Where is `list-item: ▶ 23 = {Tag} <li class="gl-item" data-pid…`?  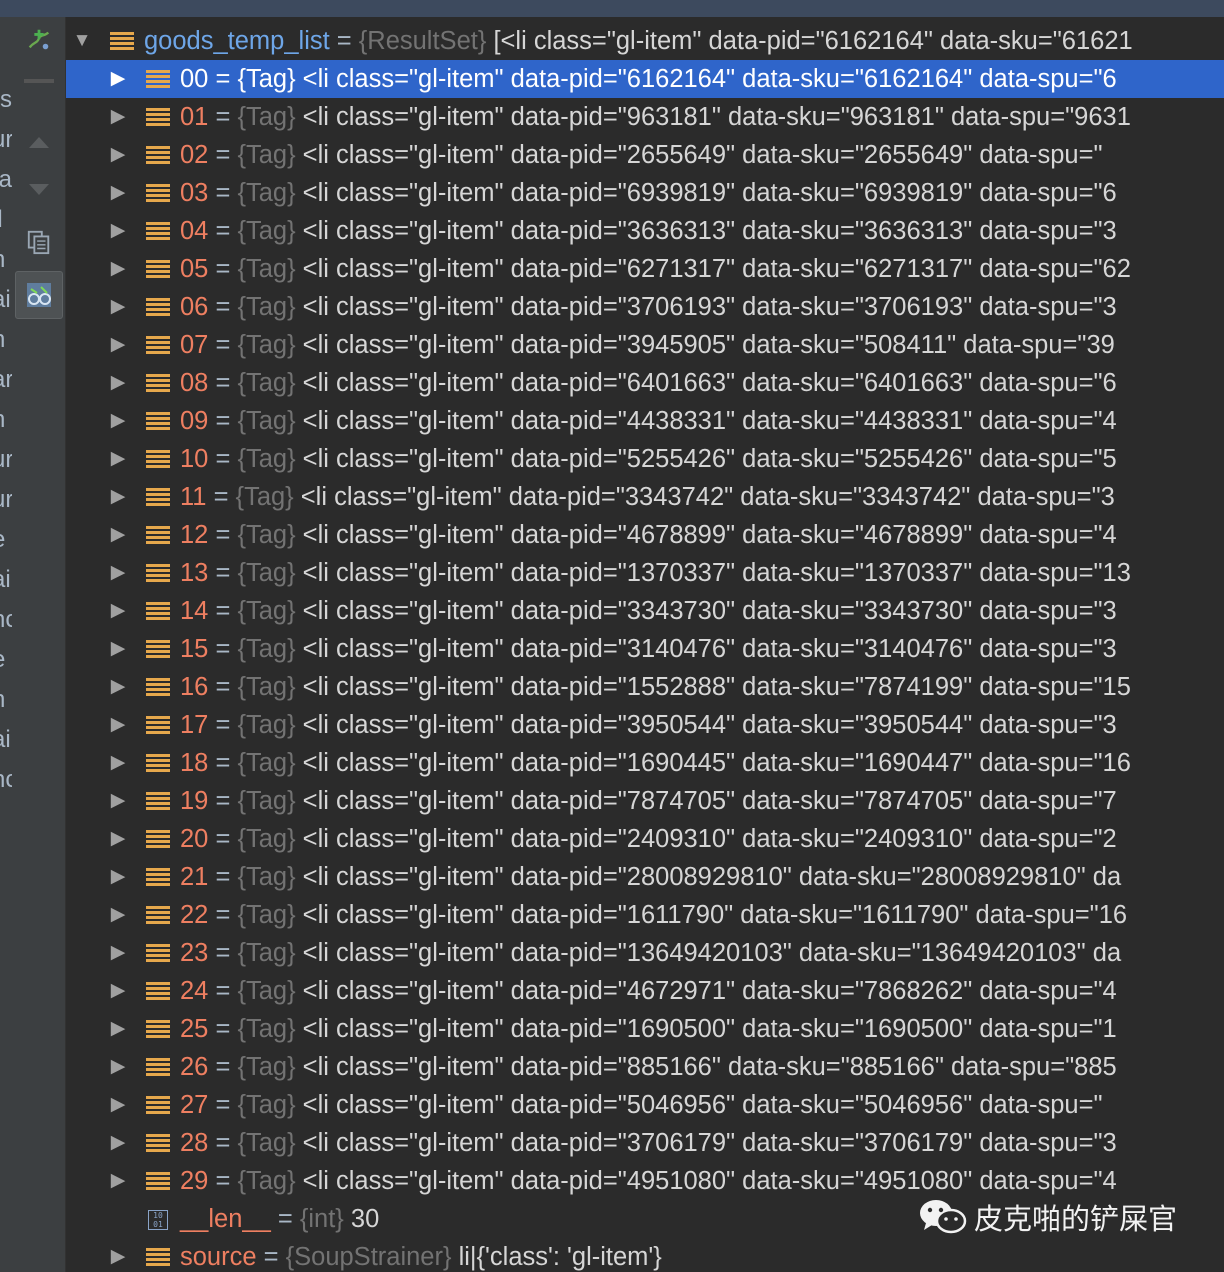
list-item: ▶ 23 = {Tag} <li class="gl-item" data-pid… is located at coordinates (645, 953).